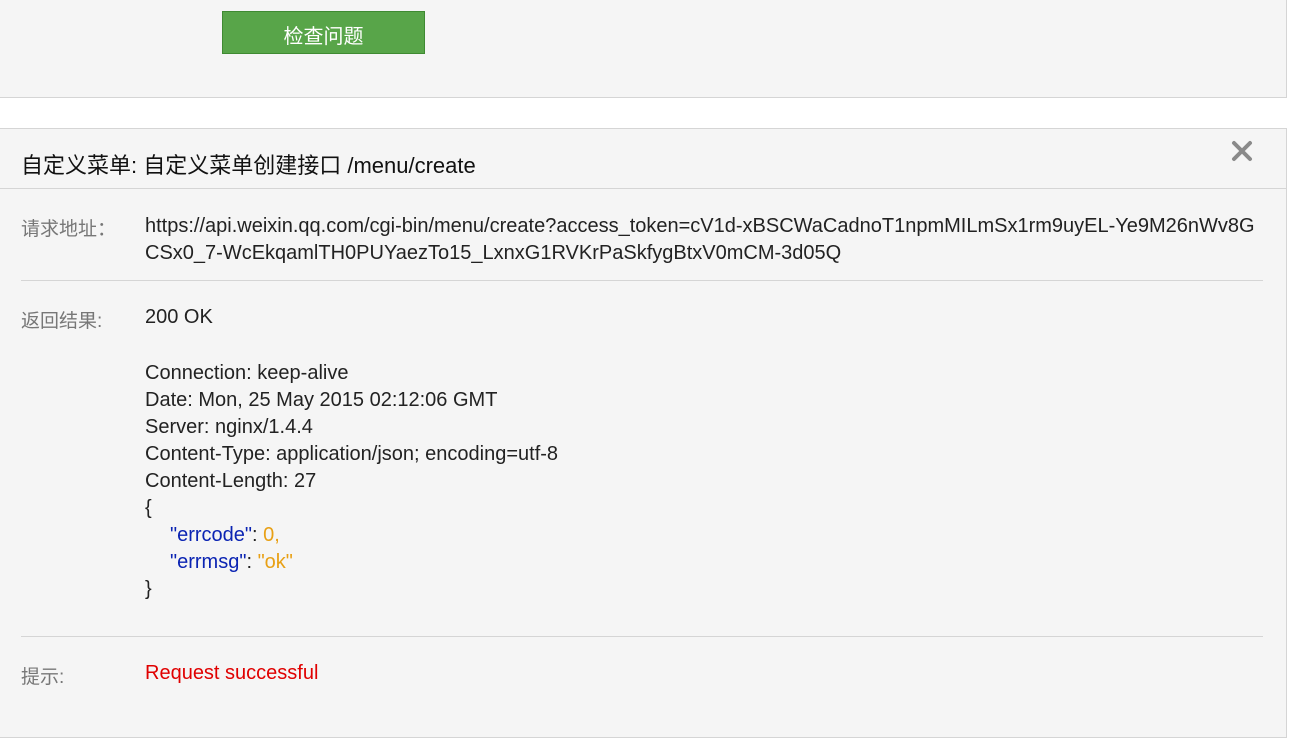 Image resolution: width=1290 pixels, height=742 pixels. Describe the element at coordinates (43, 677) in the screenshot. I see `tip-label: 提示:` at that location.